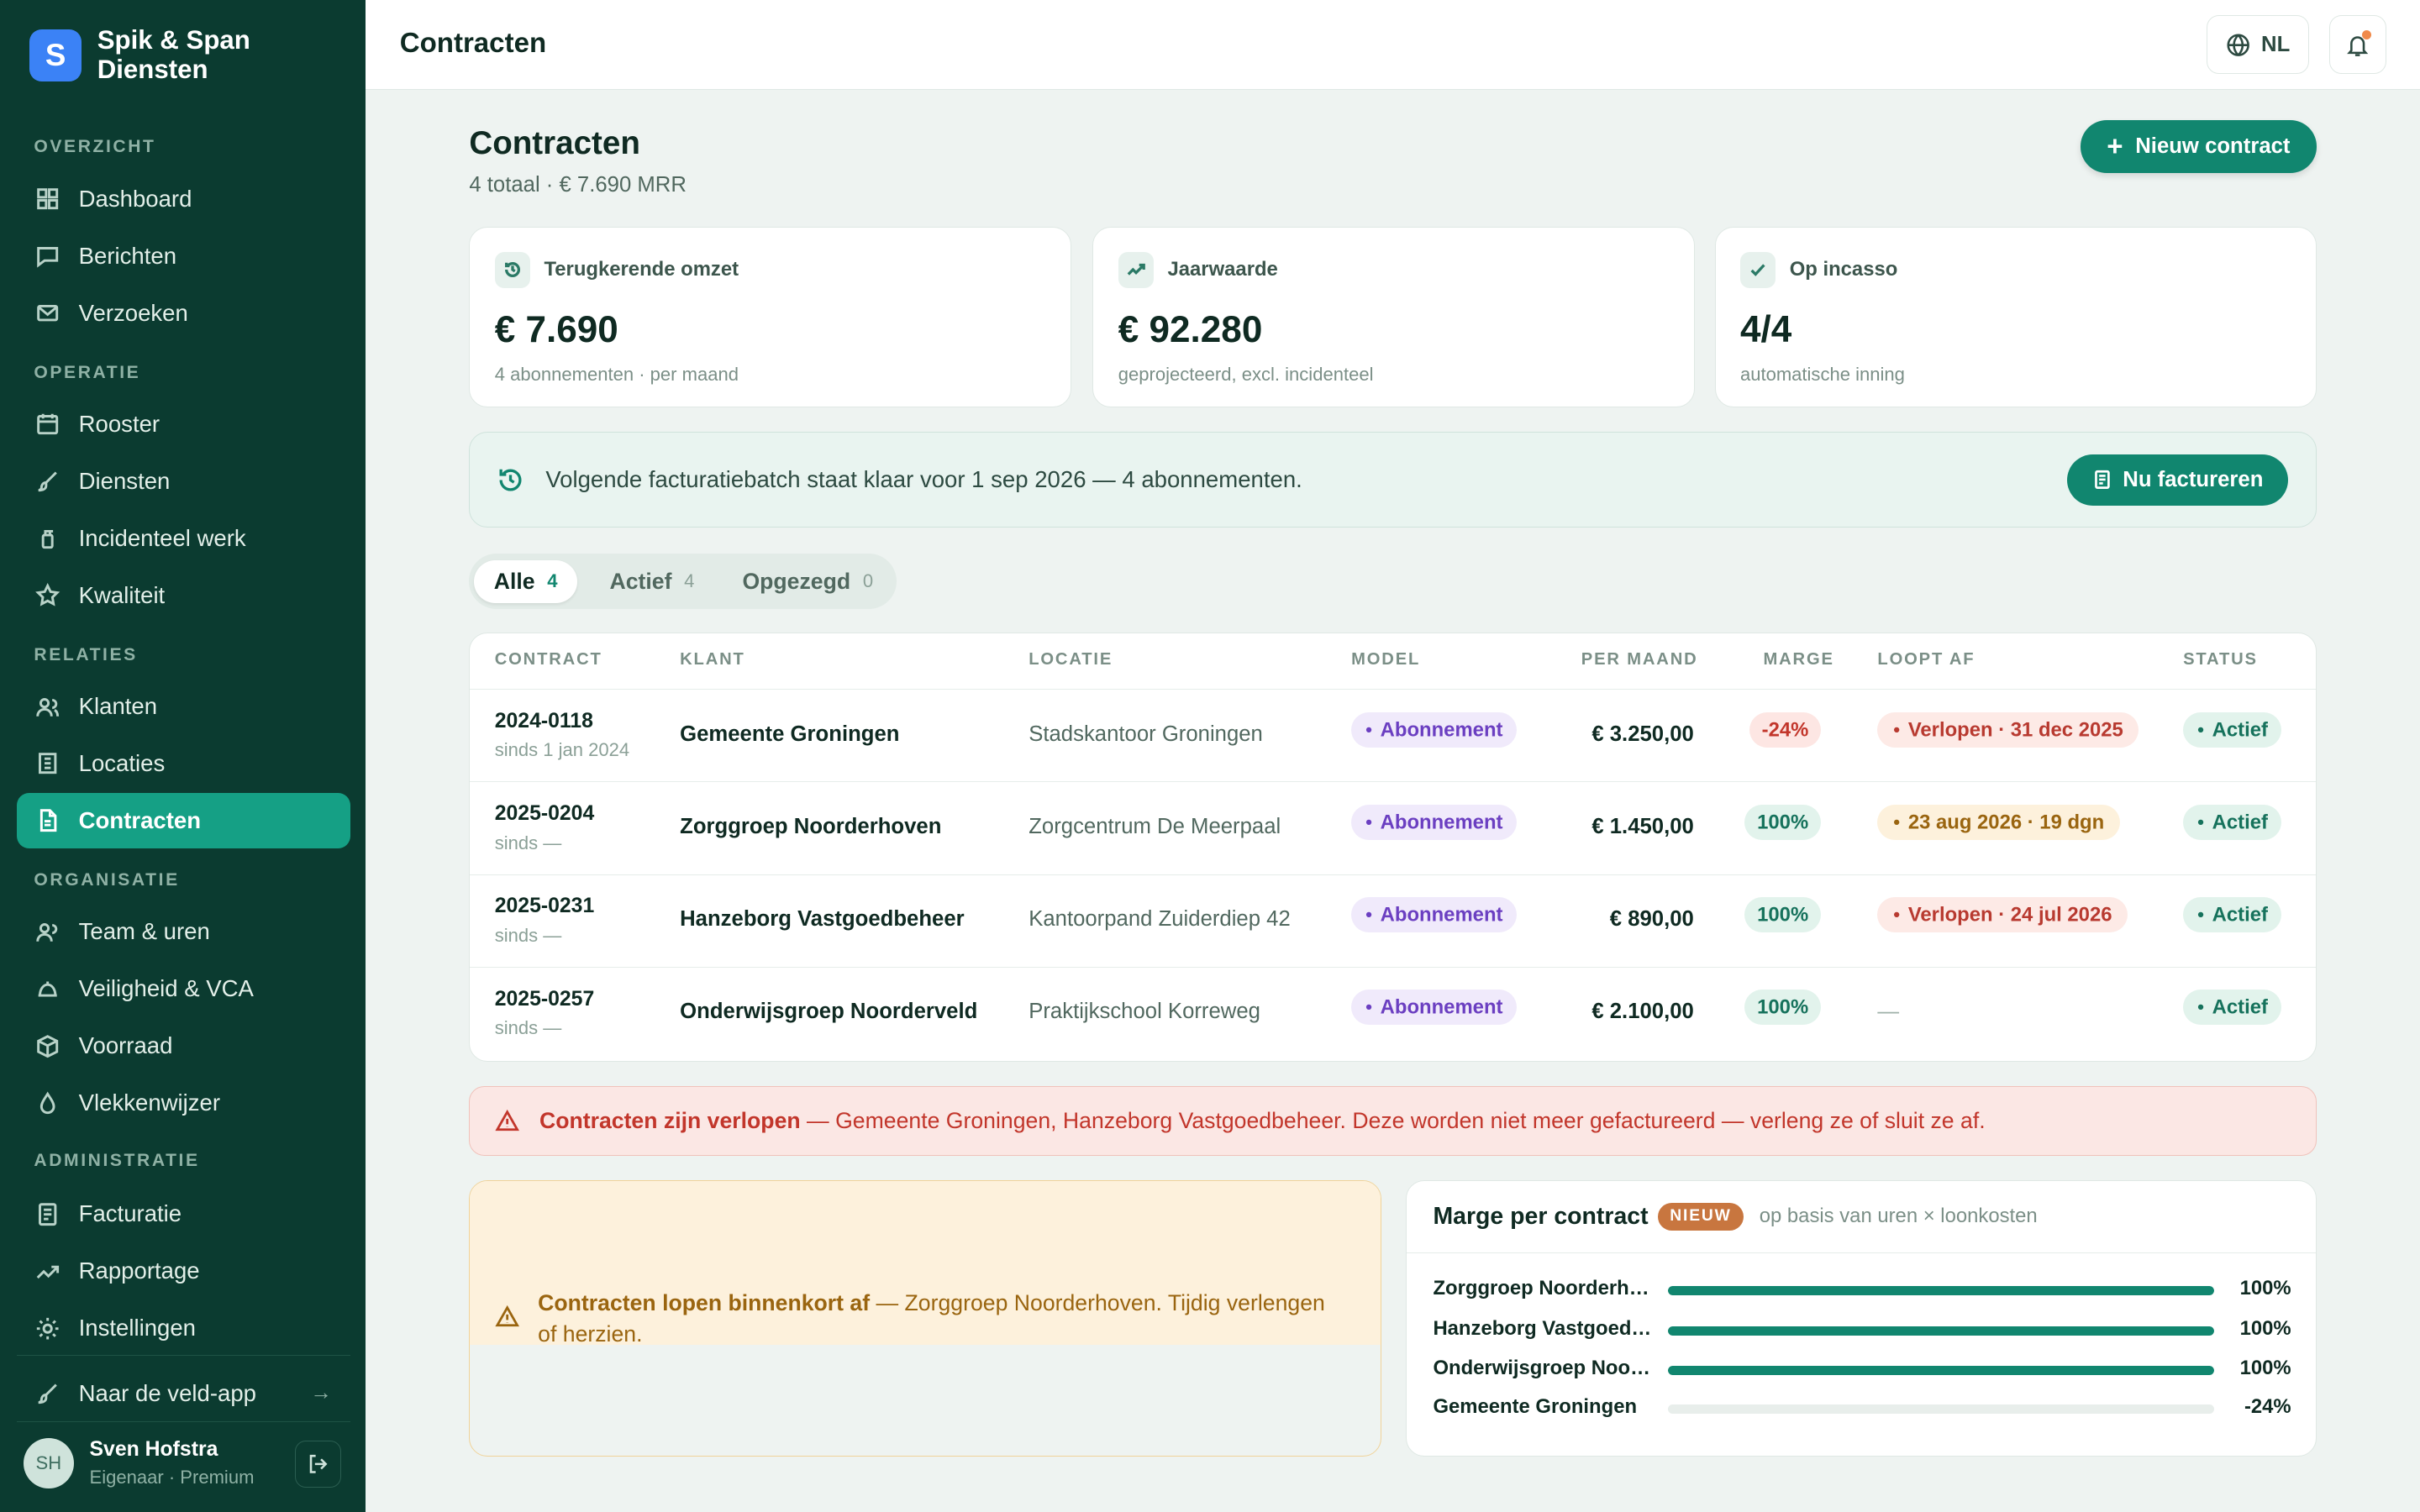 This screenshot has height=1512, width=2420. What do you see at coordinates (183, 199) in the screenshot?
I see `sidebar-item-dashboard: Dashboard` at bounding box center [183, 199].